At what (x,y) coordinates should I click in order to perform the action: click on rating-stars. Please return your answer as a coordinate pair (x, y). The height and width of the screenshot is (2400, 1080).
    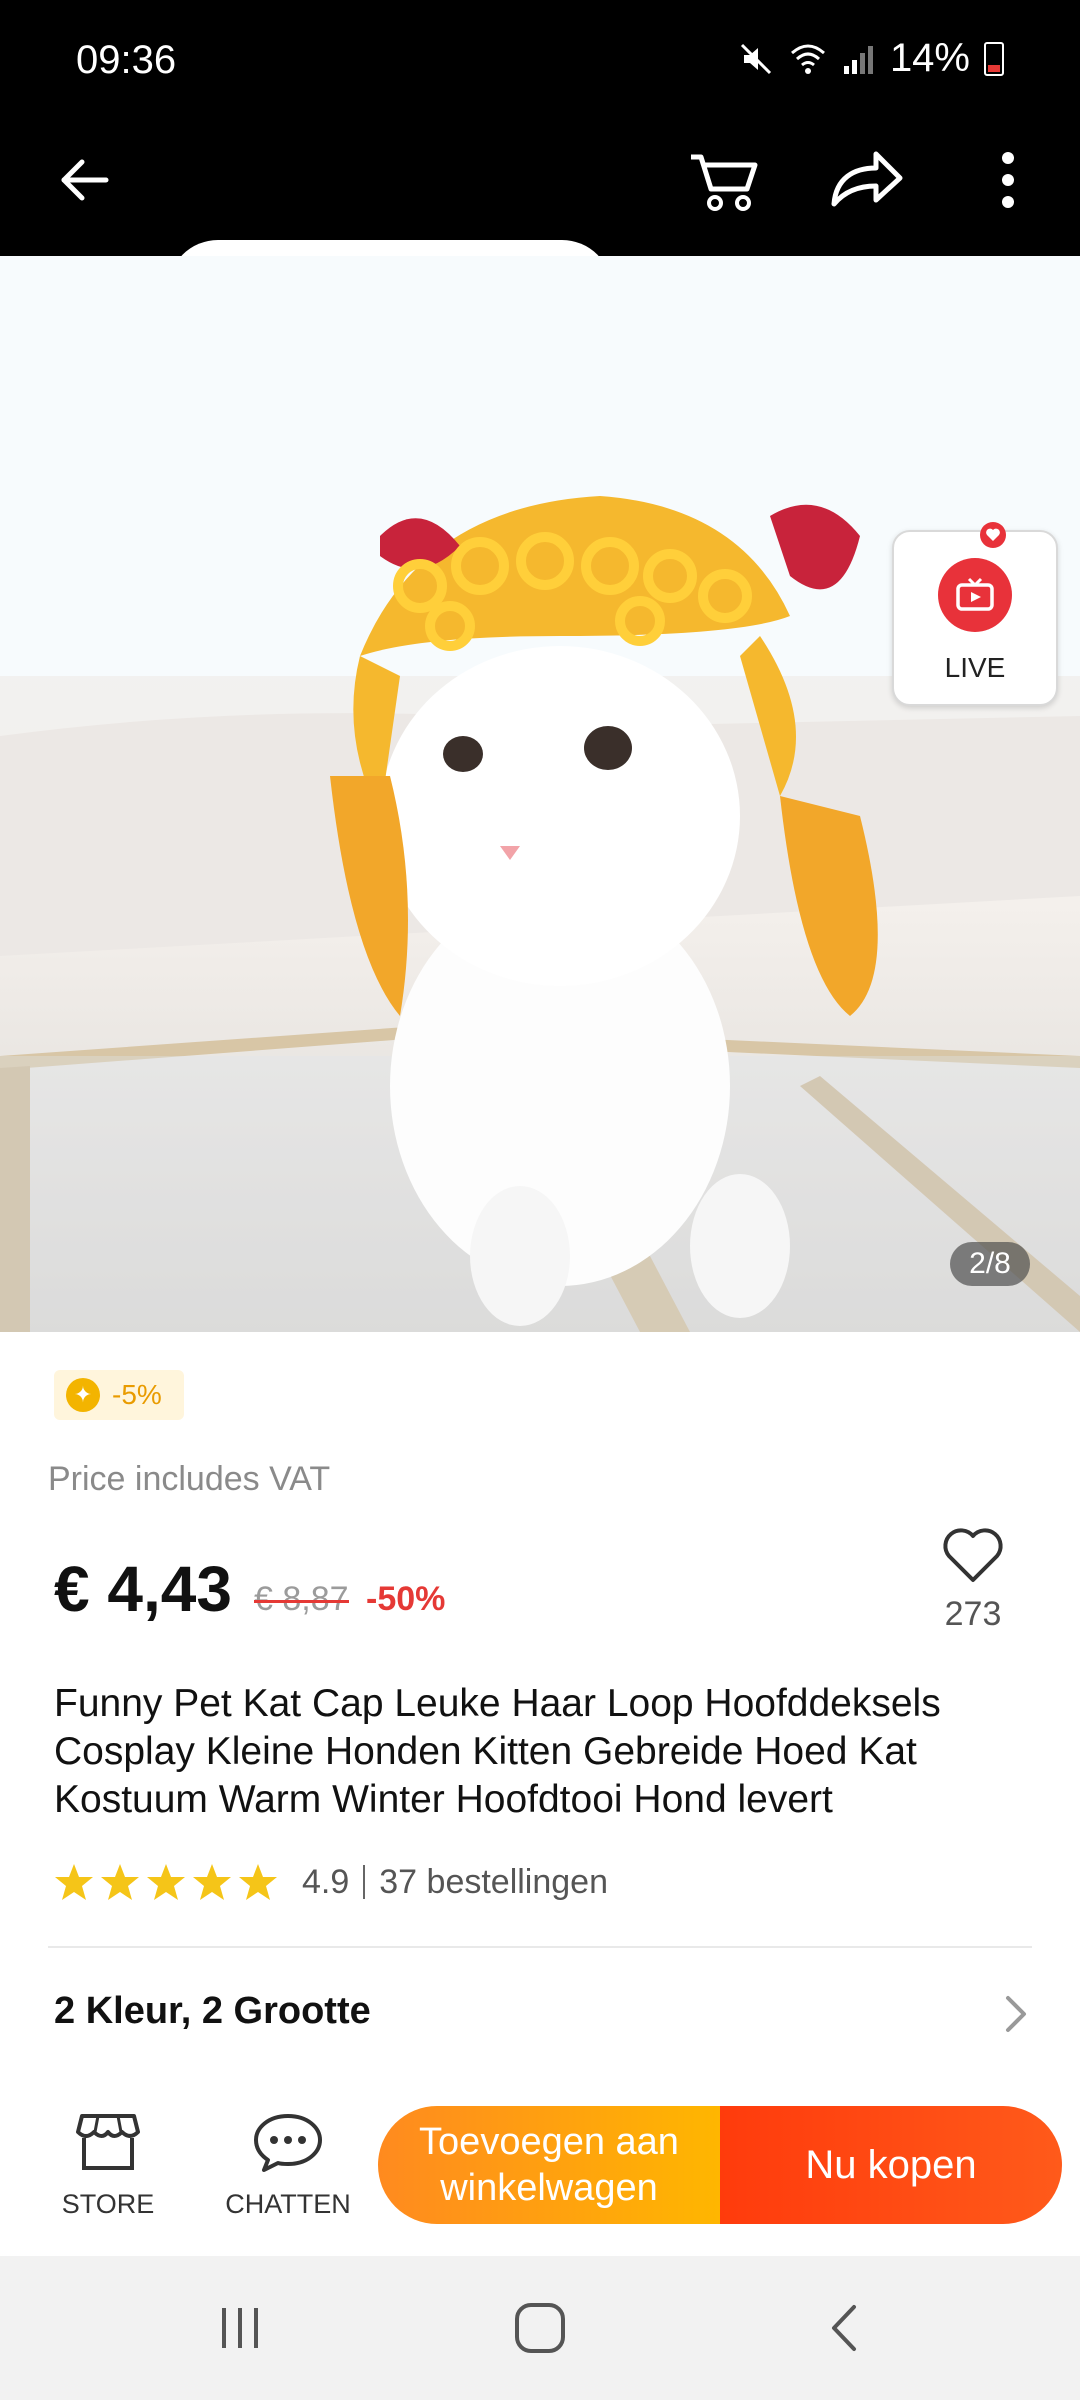
    Looking at the image, I should click on (166, 1882).